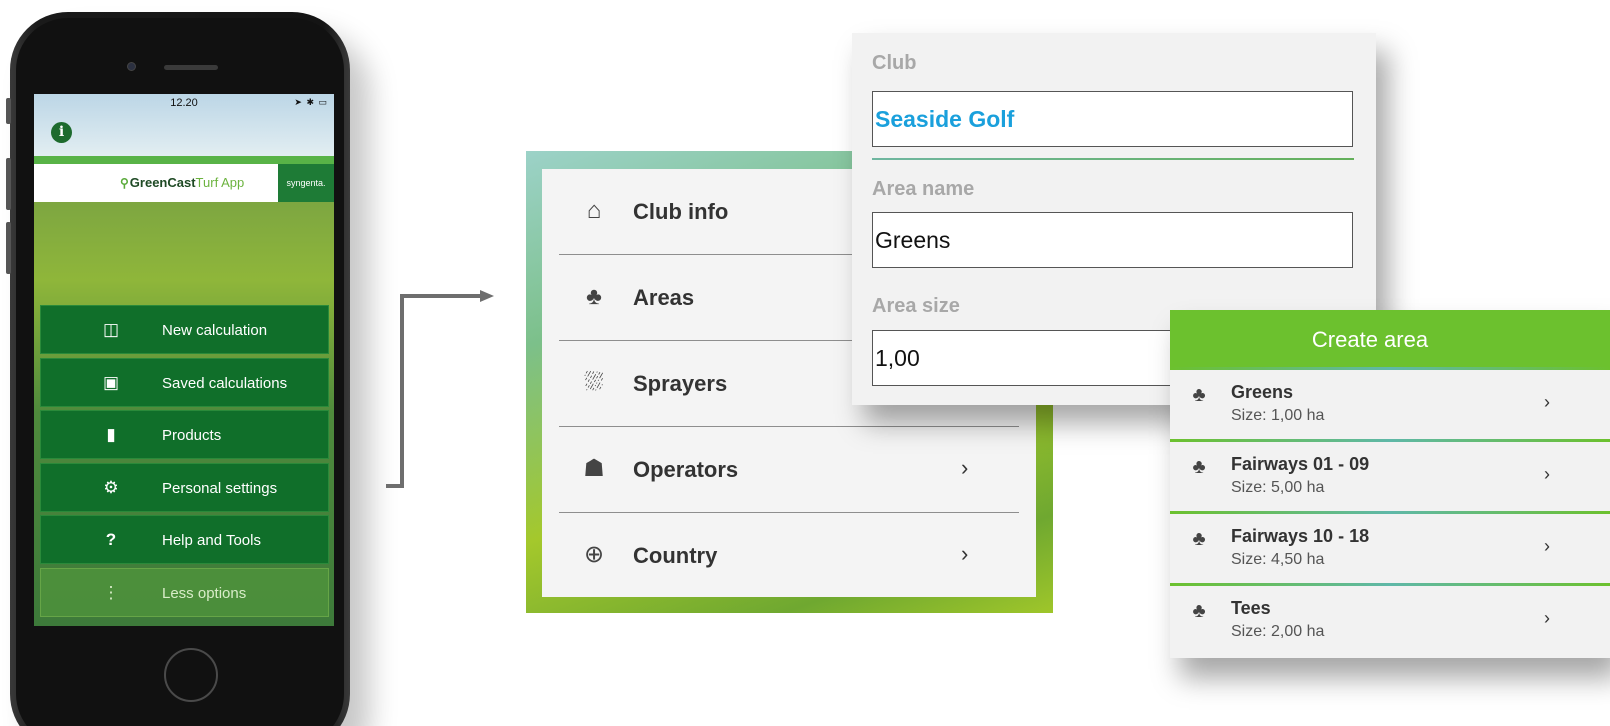  What do you see at coordinates (220, 488) in the screenshot?
I see `menu-item-label: Personal settings` at bounding box center [220, 488].